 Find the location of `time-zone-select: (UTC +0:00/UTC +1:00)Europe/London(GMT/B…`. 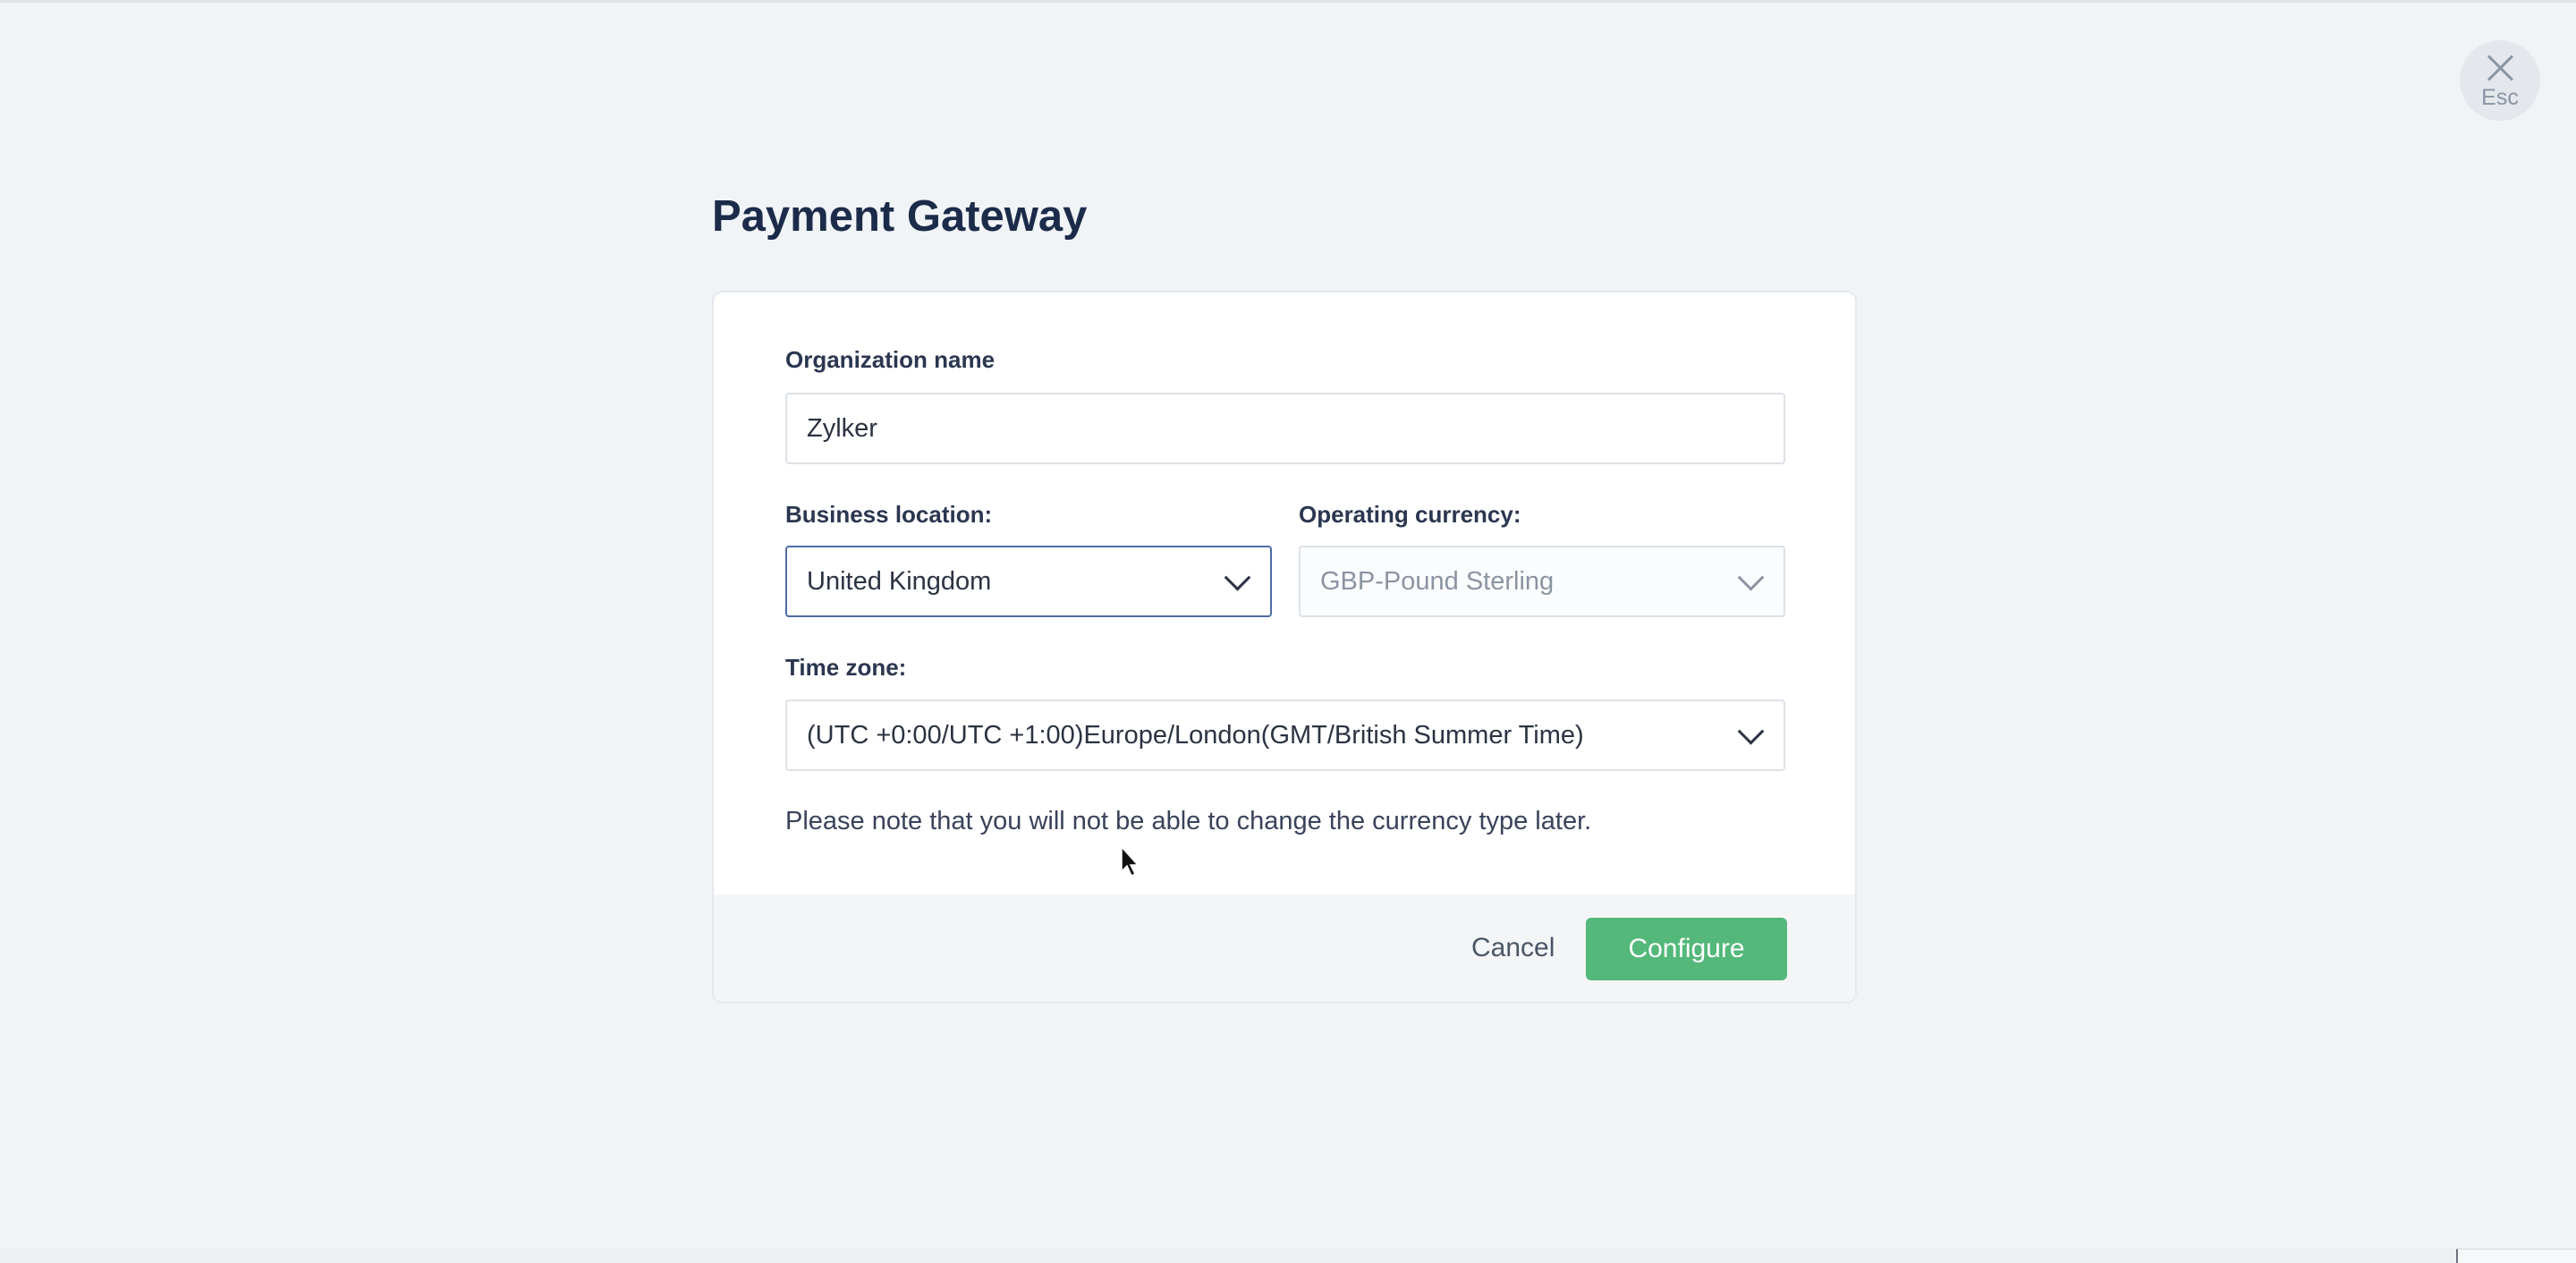

time-zone-select: (UTC +0:00/UTC +1:00)Europe/London(GMT/B… is located at coordinates (1285, 735).